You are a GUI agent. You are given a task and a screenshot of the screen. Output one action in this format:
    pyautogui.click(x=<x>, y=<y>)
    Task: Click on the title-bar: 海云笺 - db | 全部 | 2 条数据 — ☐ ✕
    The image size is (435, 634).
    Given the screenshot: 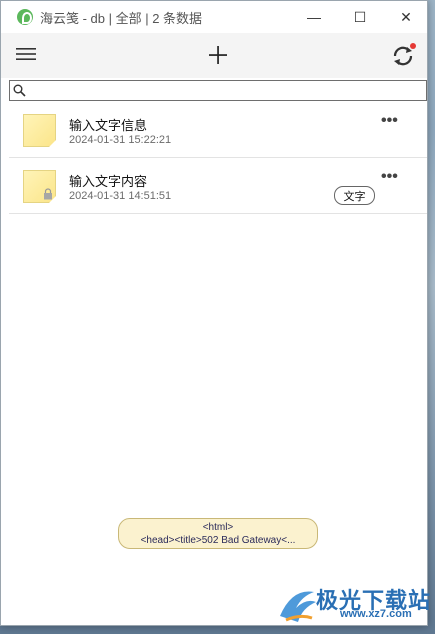 What is the action you would take?
    pyautogui.click(x=214, y=17)
    